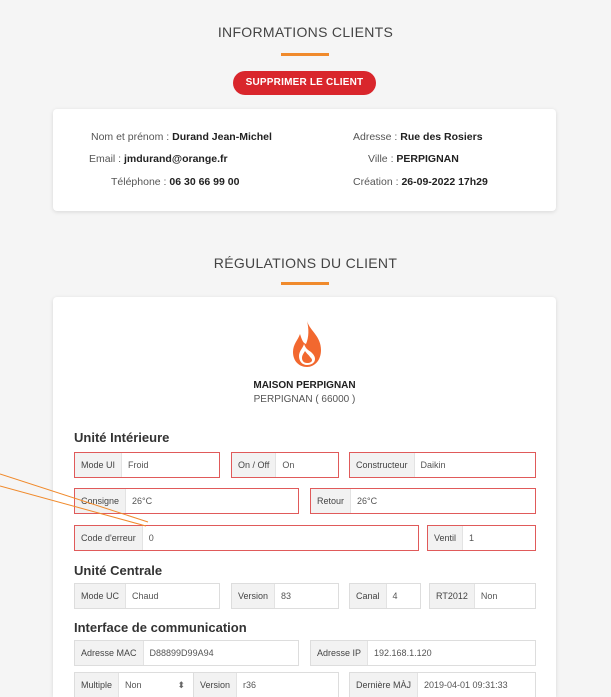 The width and height of the screenshot is (611, 697). What do you see at coordinates (304, 83) in the screenshot?
I see `delete-client-button: SUPPRIMER LE CLIENT` at bounding box center [304, 83].